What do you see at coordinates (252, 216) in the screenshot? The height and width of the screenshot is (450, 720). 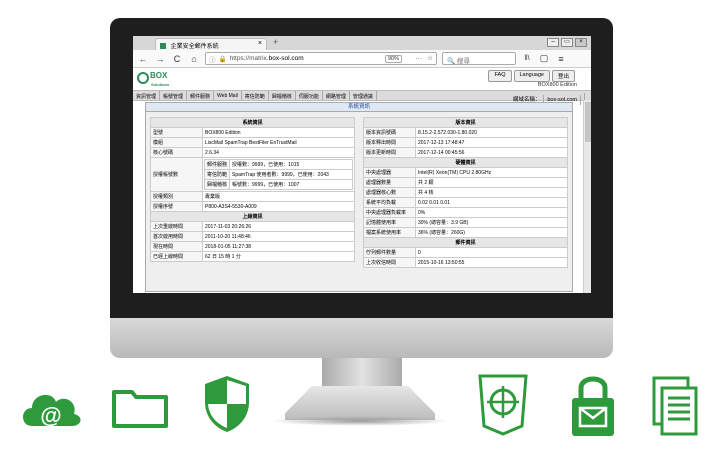 I see `section-header: 上線資訊` at bounding box center [252, 216].